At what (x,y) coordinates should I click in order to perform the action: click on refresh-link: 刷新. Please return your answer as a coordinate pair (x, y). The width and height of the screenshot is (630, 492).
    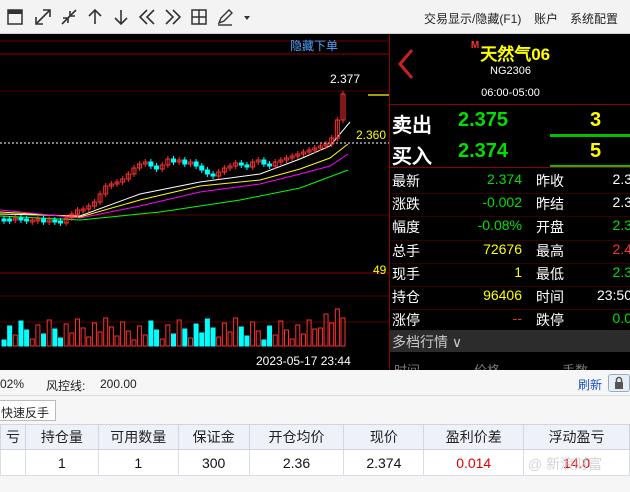
    Looking at the image, I should click on (590, 384).